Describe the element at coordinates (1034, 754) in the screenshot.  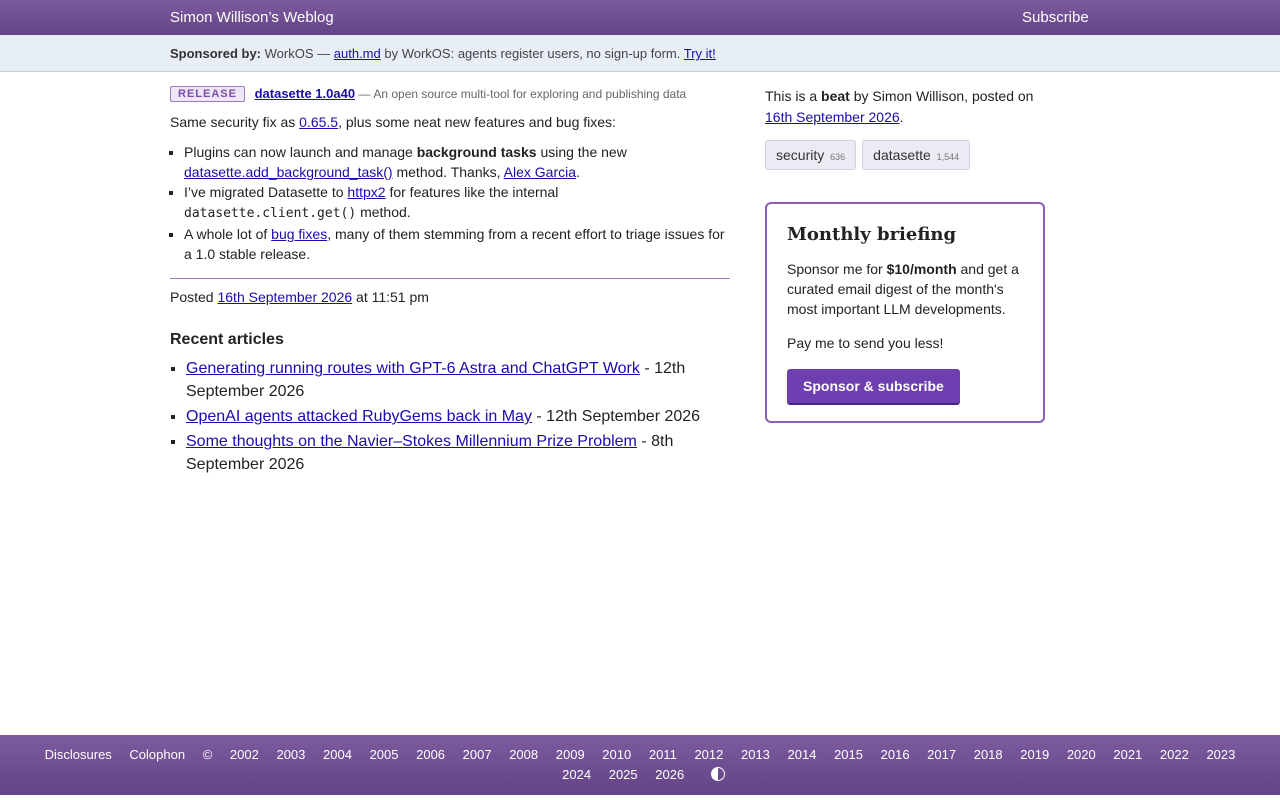
I see `footer-year-link: 2019` at that location.